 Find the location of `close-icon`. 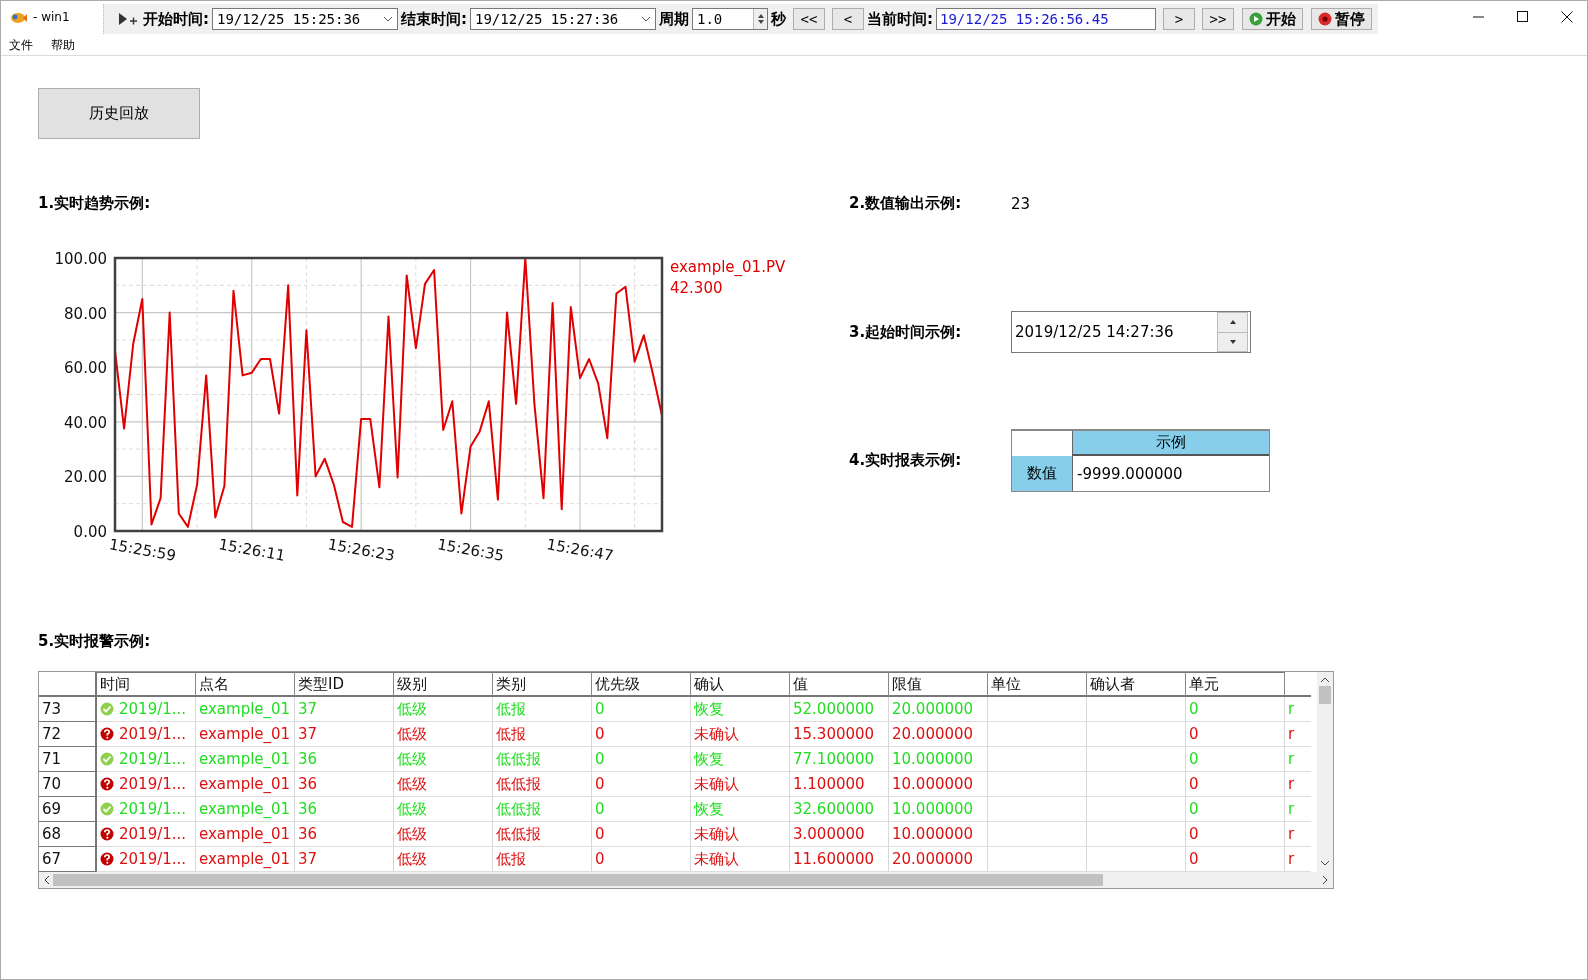

close-icon is located at coordinates (1567, 17).